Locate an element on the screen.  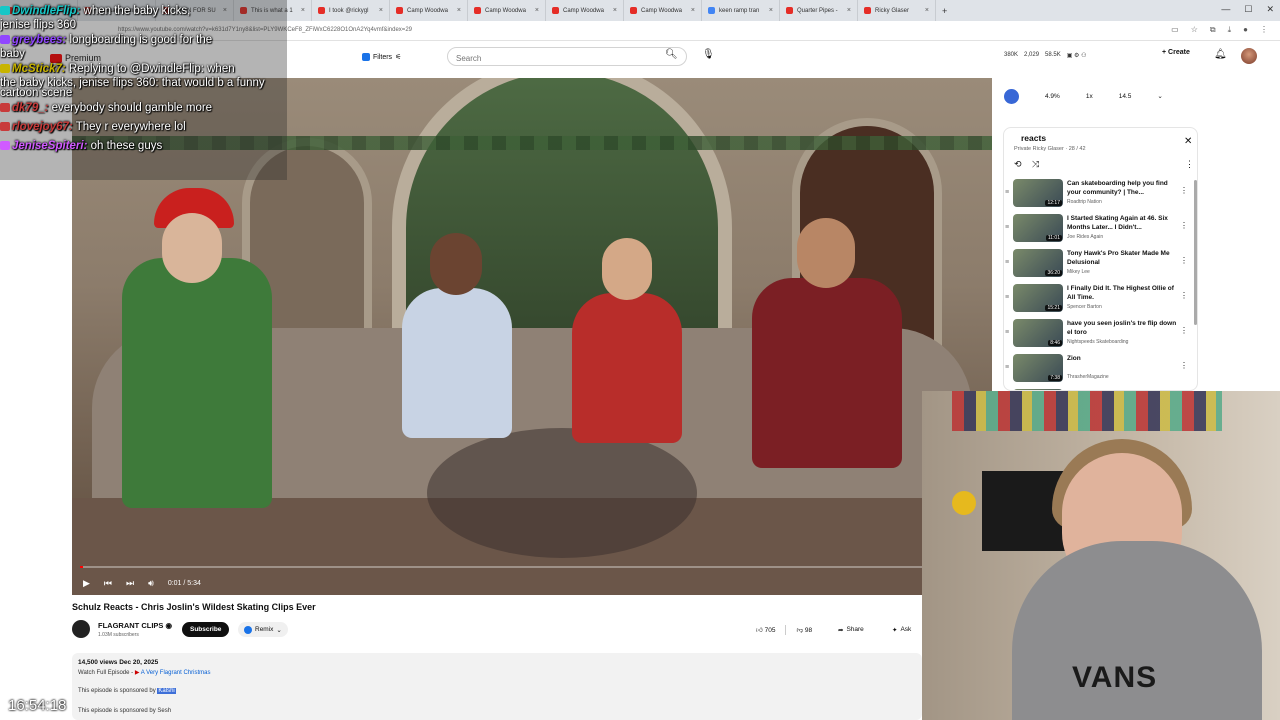
video-thumbnail: 15:21 is located at coordinates (1038, 298).